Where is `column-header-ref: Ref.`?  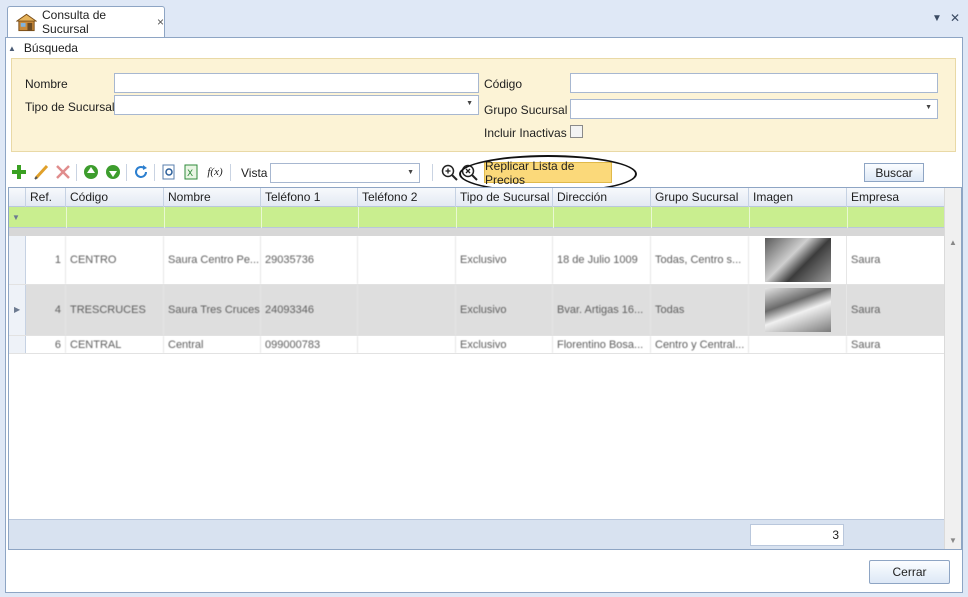 column-header-ref: Ref. is located at coordinates (46, 197).